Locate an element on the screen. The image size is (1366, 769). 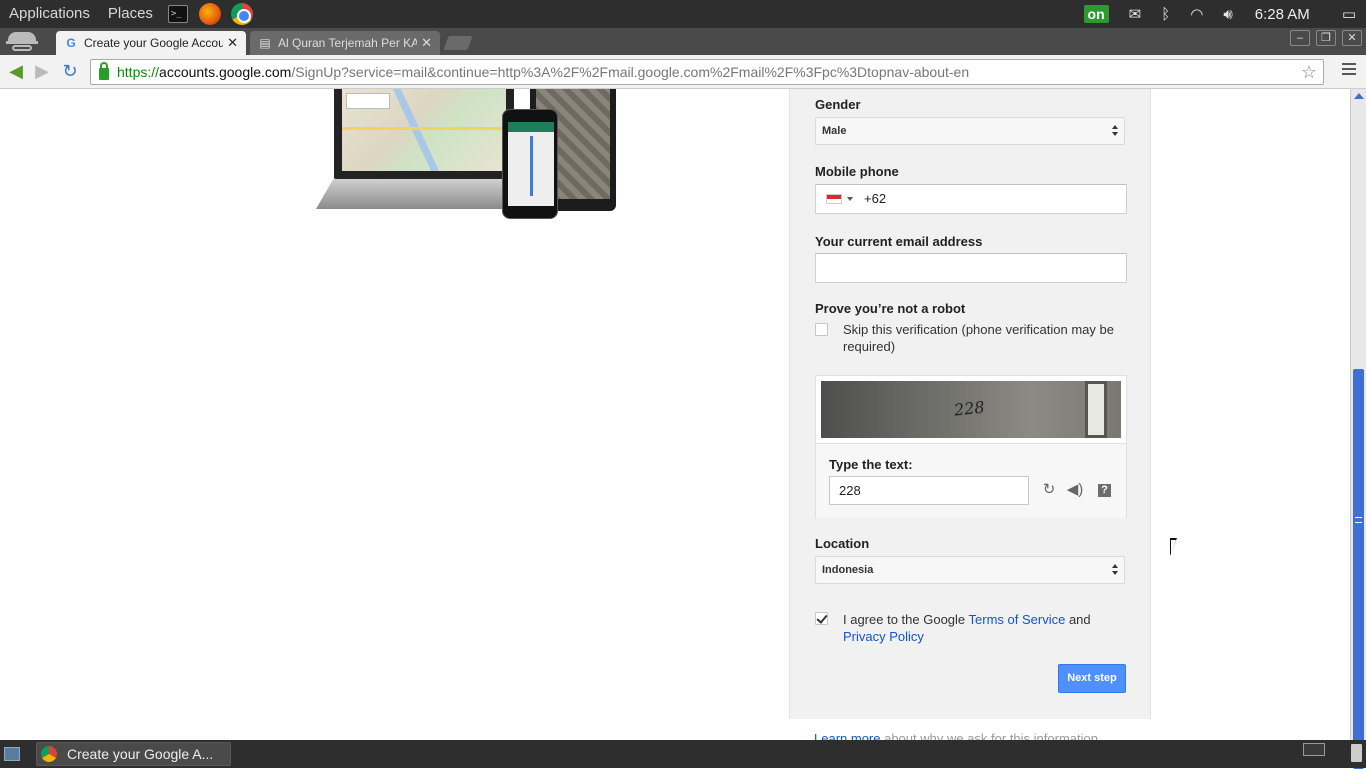
current-email-input is located at coordinates (971, 268).